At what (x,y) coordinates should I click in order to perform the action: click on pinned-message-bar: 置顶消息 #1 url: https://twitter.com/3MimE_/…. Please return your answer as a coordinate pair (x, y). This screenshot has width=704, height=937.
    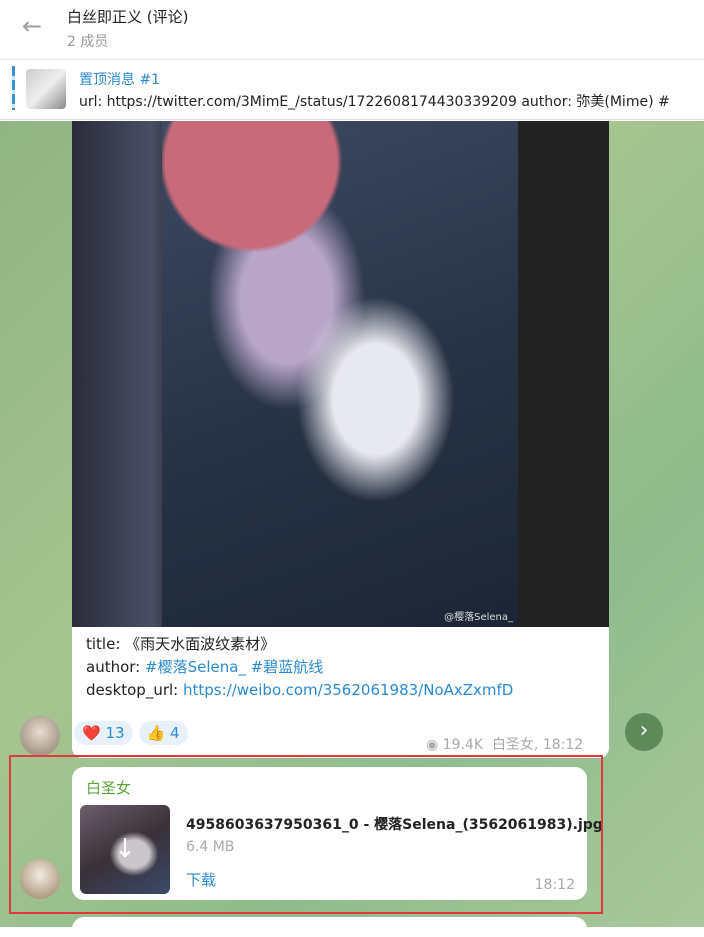
    Looking at the image, I should click on (352, 90).